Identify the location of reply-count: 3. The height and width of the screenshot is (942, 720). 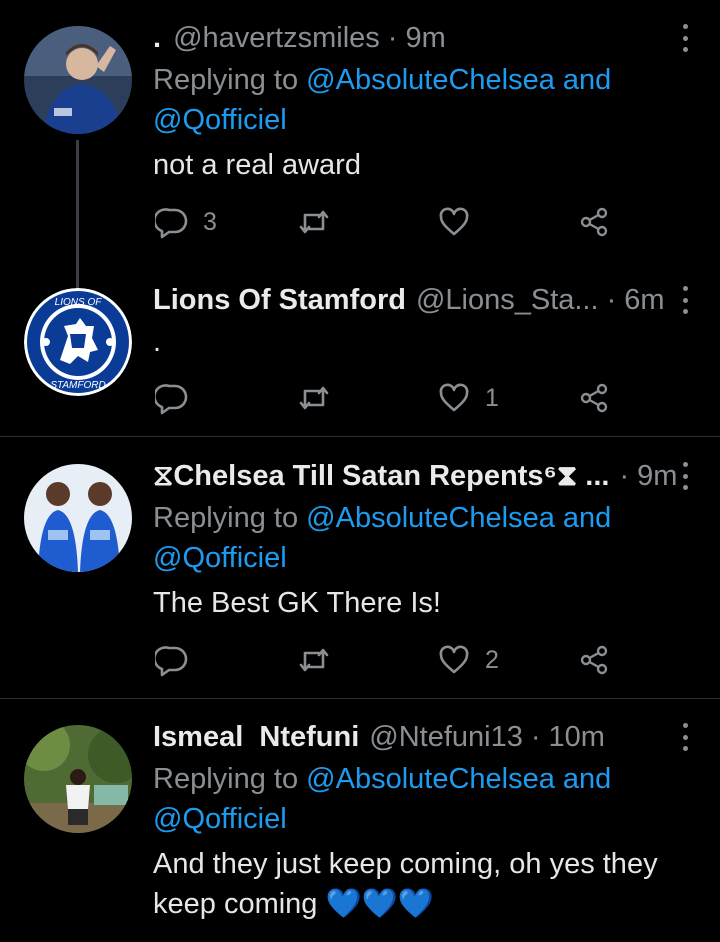
(210, 221).